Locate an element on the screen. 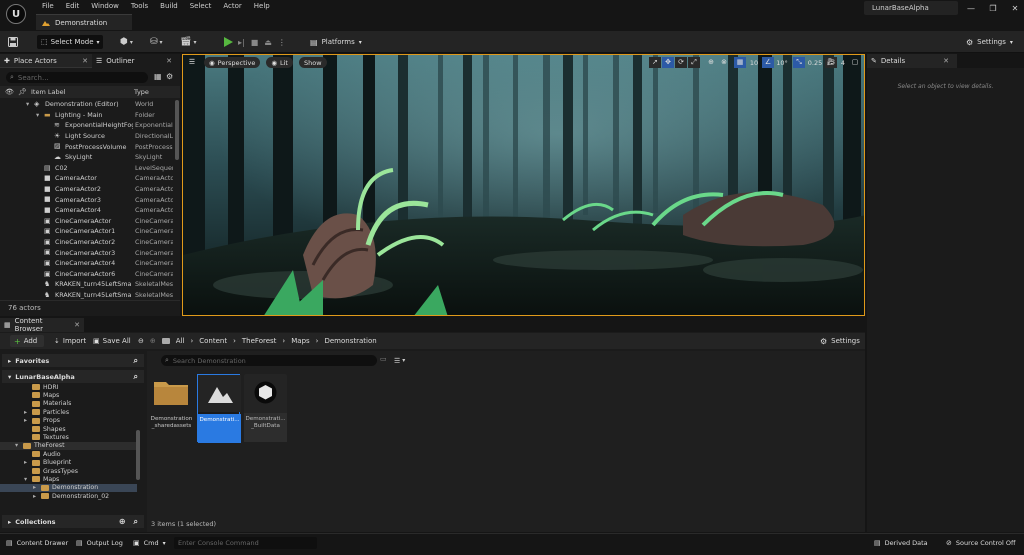 This screenshot has height=555, width=1024. menu-tools: Tools is located at coordinates (139, 6).